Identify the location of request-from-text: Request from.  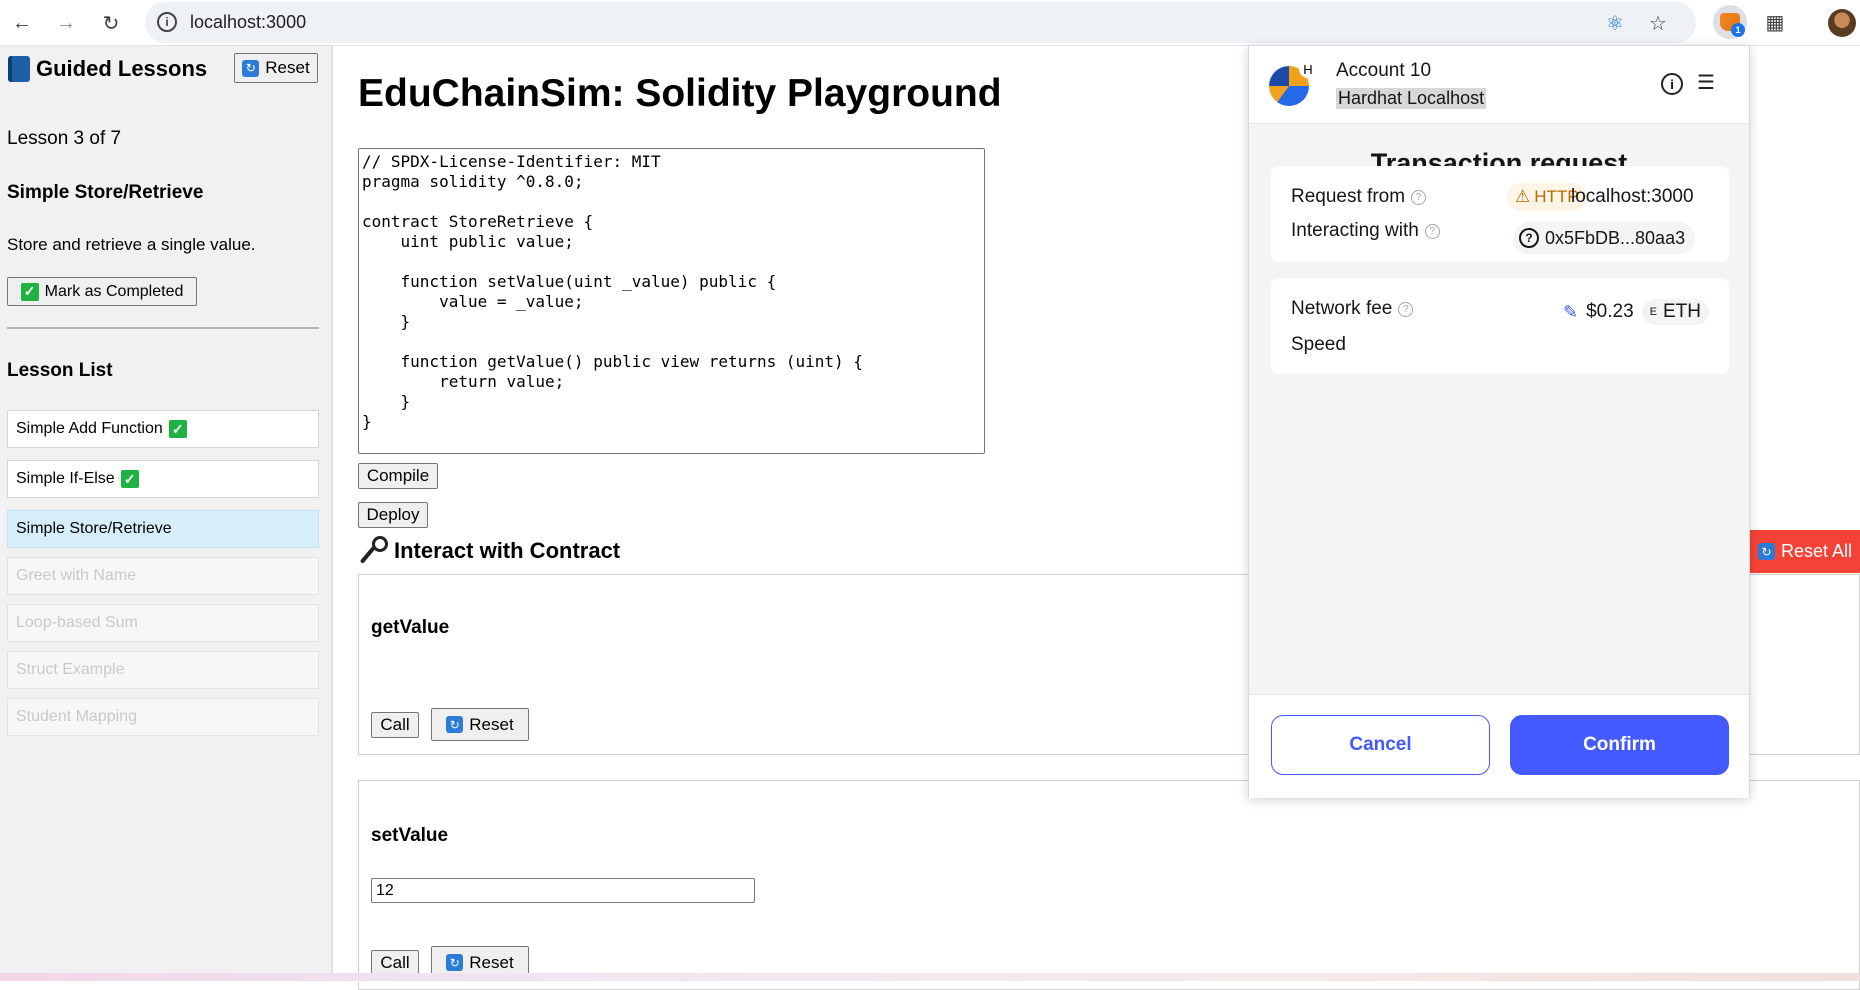
(1348, 196).